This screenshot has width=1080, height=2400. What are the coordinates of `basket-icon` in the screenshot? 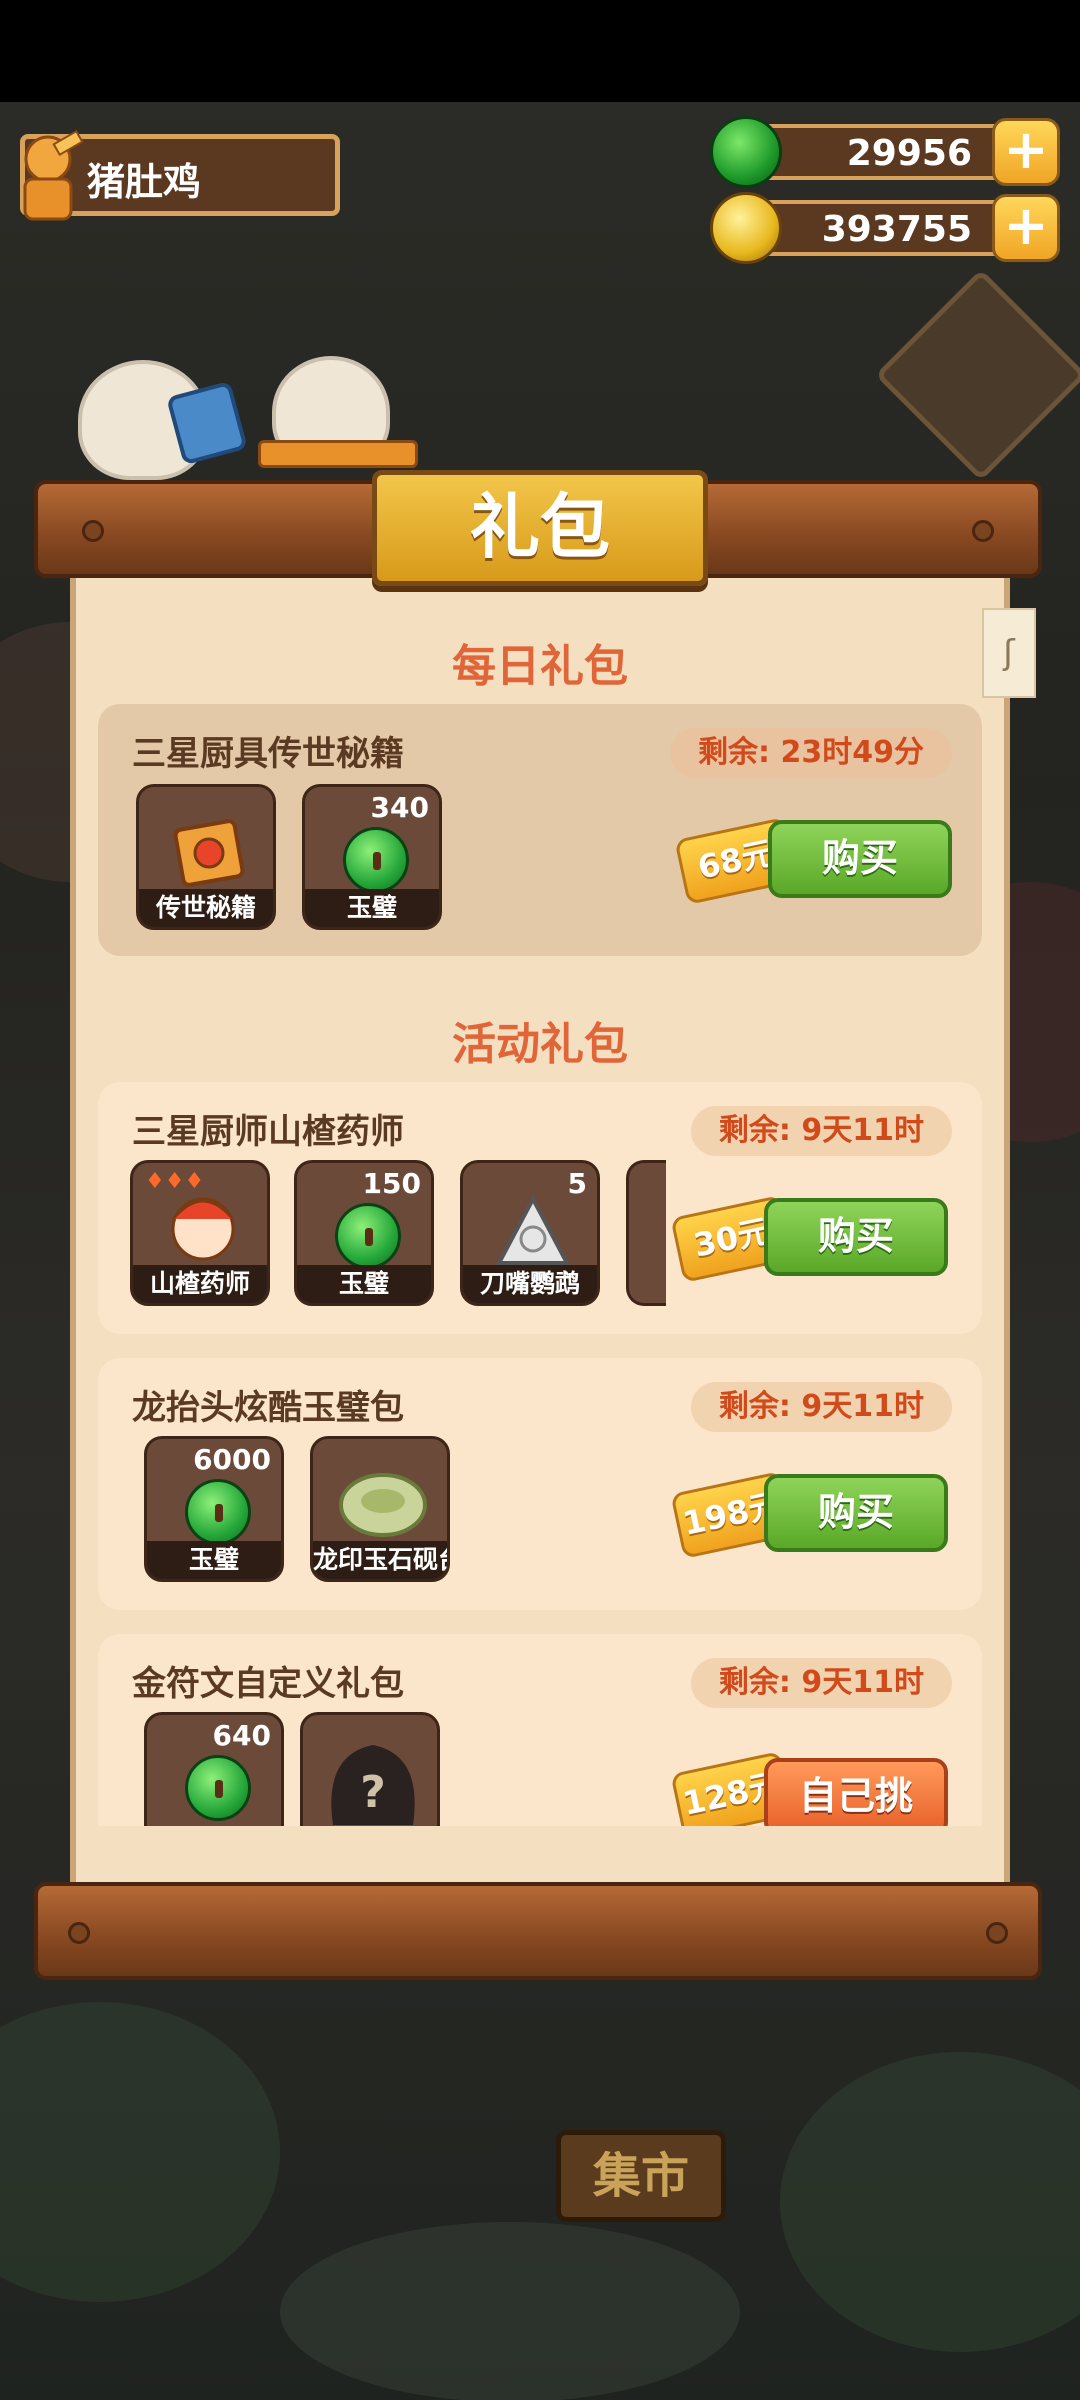 It's located at (338, 454).